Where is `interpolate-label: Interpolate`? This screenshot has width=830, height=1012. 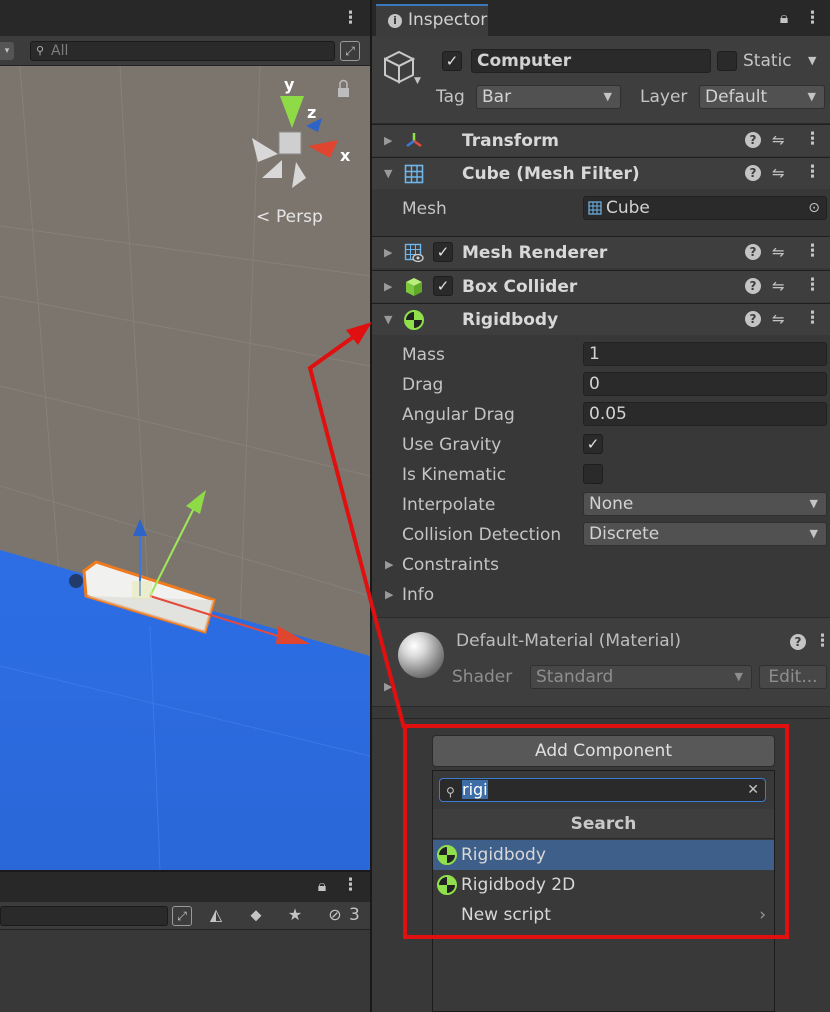 interpolate-label: Interpolate is located at coordinates (449, 505).